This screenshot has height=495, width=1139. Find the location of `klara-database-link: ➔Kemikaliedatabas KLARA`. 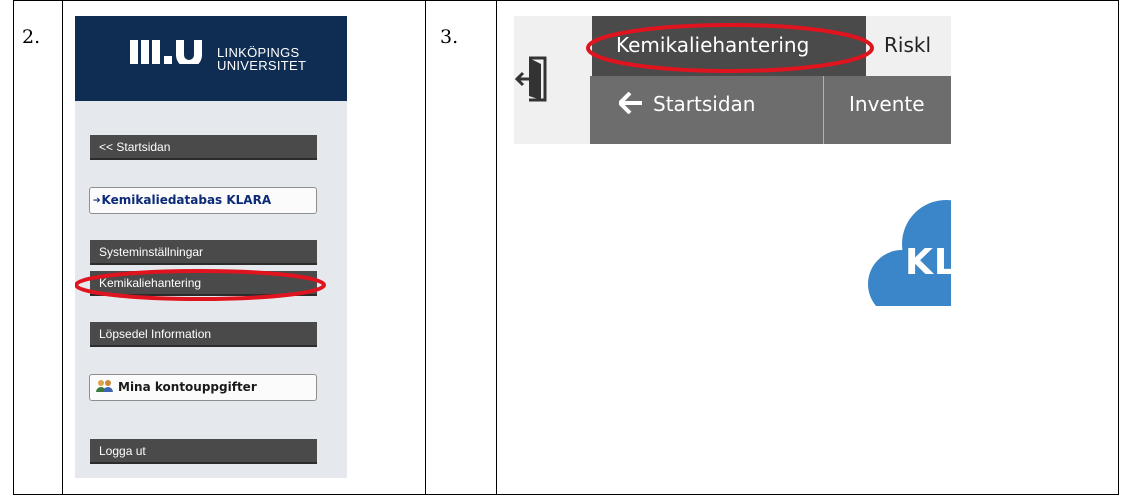

klara-database-link: ➔Kemikaliedatabas KLARA is located at coordinates (203, 200).